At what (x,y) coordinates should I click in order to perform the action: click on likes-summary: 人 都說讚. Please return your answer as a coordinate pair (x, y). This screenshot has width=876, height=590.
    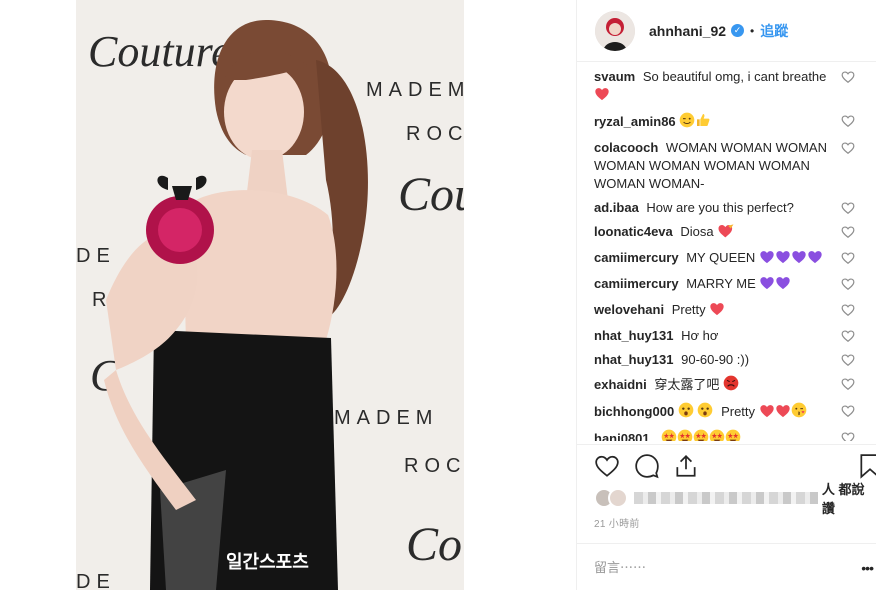
    Looking at the image, I should click on (735, 499).